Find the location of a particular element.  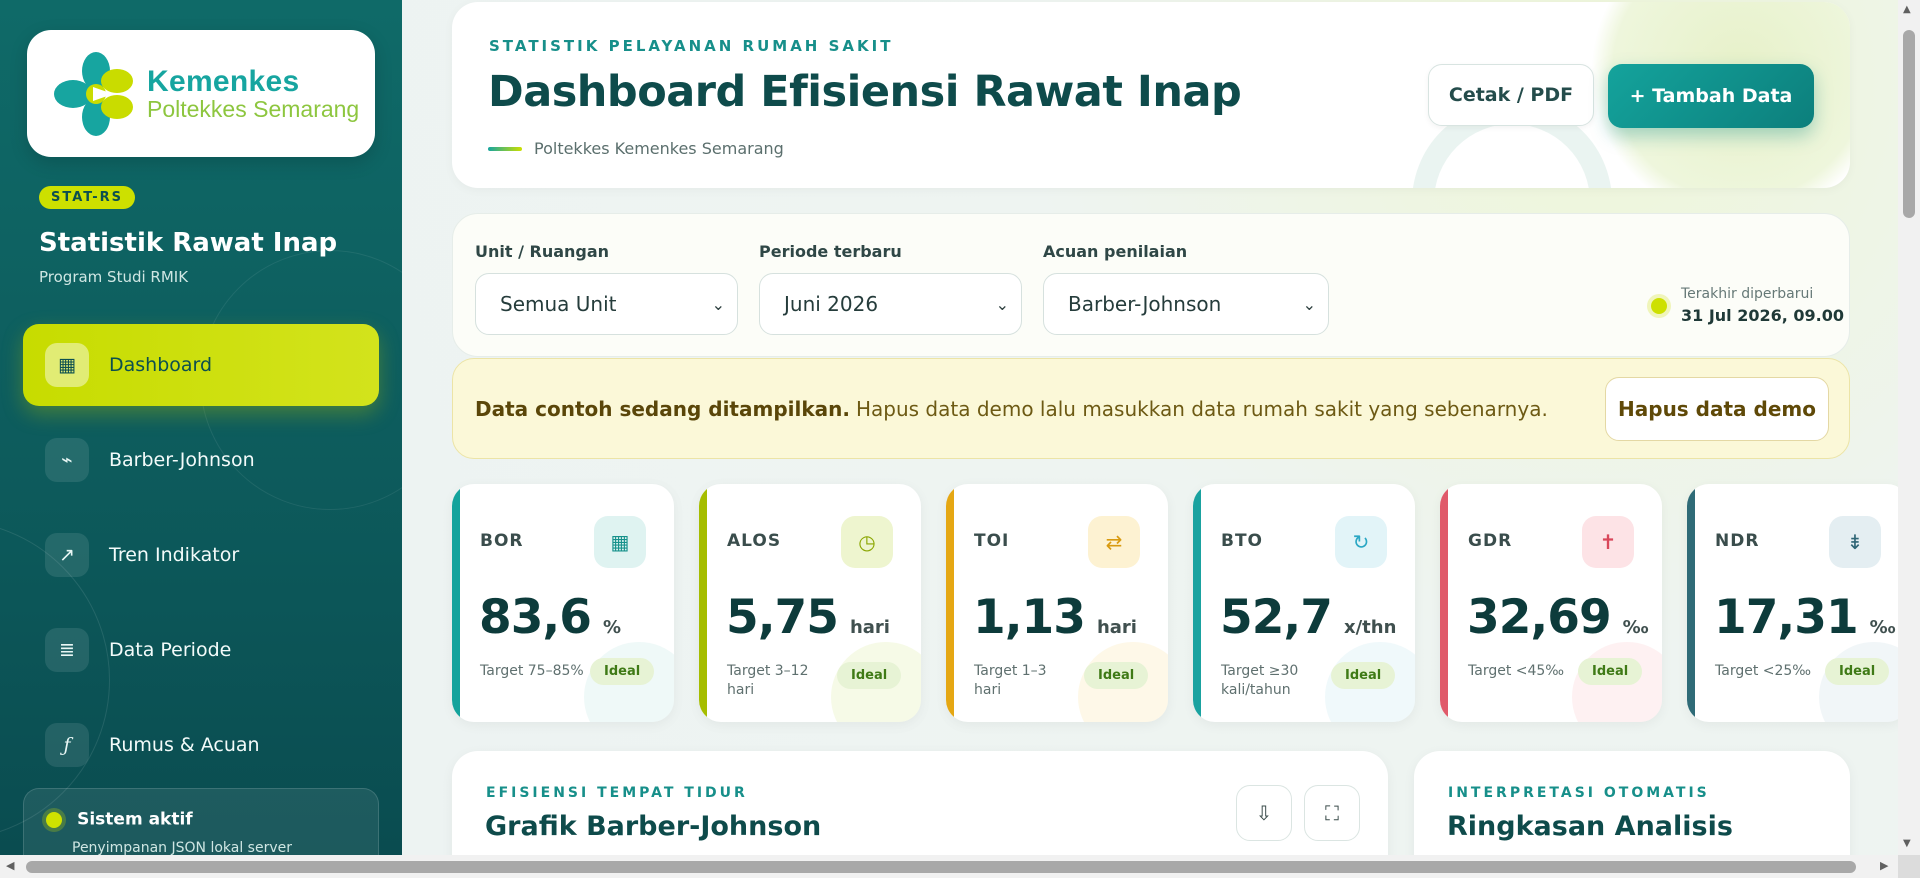

kpi-card-ndr: NDR ⇟ 17,31 ‰ Target <25‰ Ideal is located at coordinates (1792, 603).